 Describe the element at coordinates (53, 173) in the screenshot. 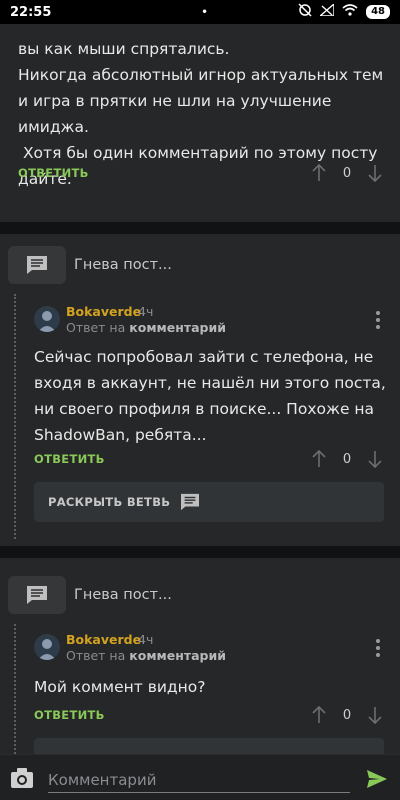

I see `top-comment-reply-button: ОТВЕТИТЬ` at that location.